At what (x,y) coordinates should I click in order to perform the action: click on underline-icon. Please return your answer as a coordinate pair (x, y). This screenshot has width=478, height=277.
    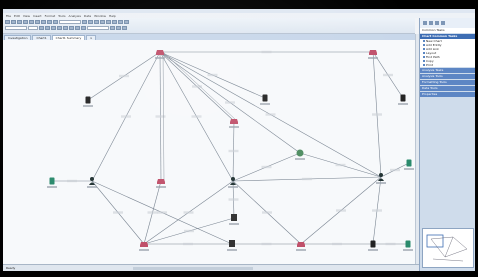
    Looking at the image, I should click on (53, 28).